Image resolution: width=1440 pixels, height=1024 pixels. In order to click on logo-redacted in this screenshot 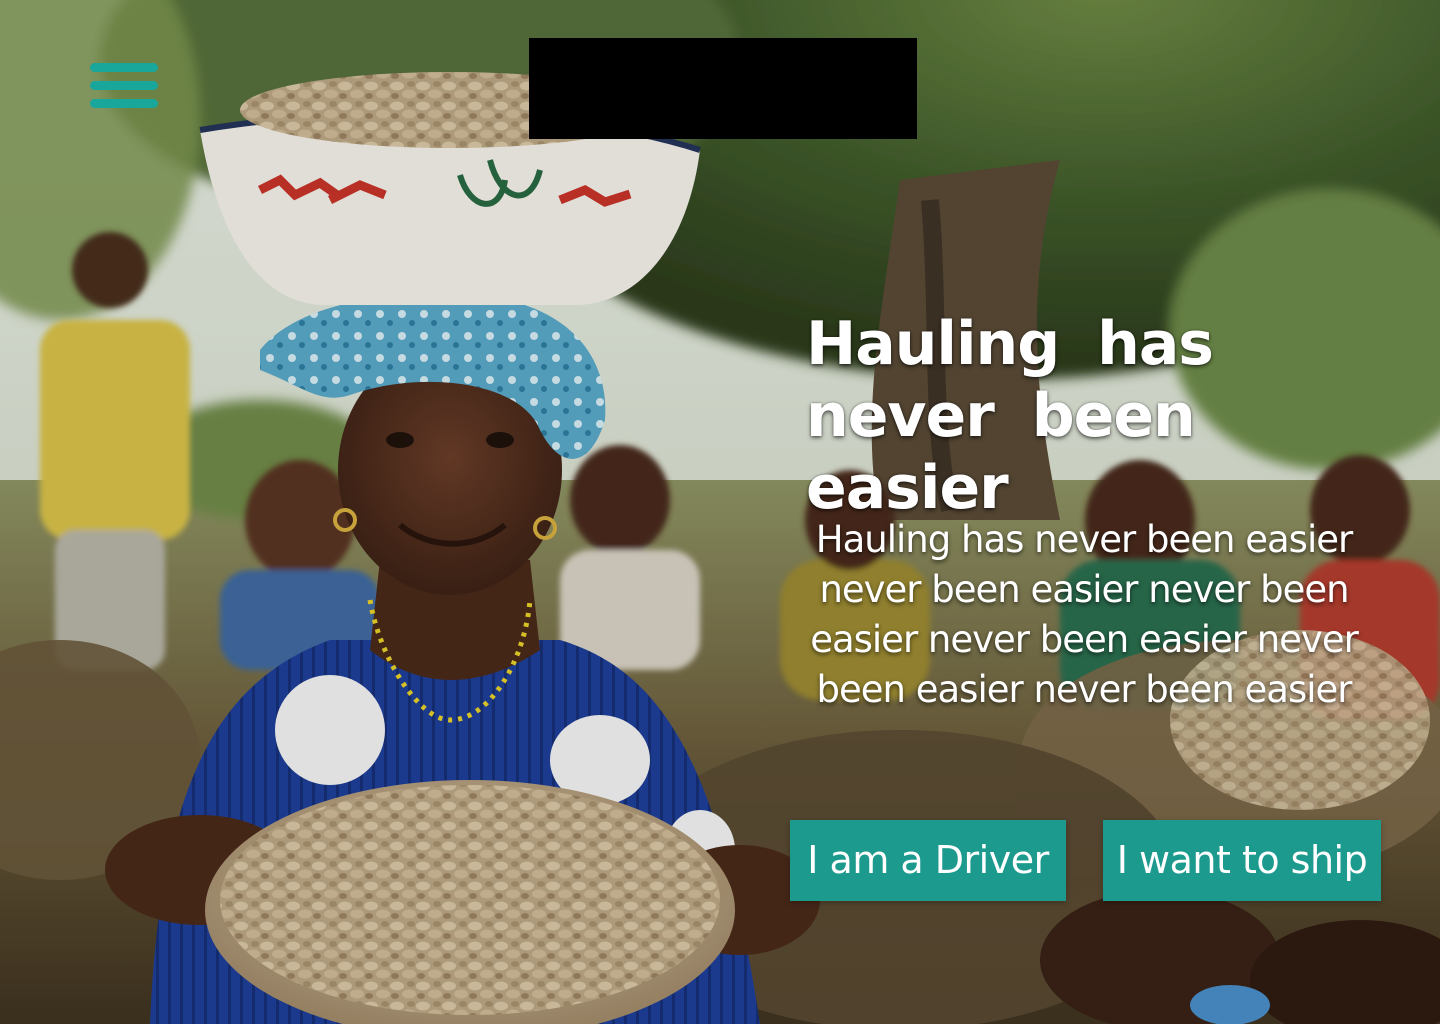, I will do `click(723, 88)`.